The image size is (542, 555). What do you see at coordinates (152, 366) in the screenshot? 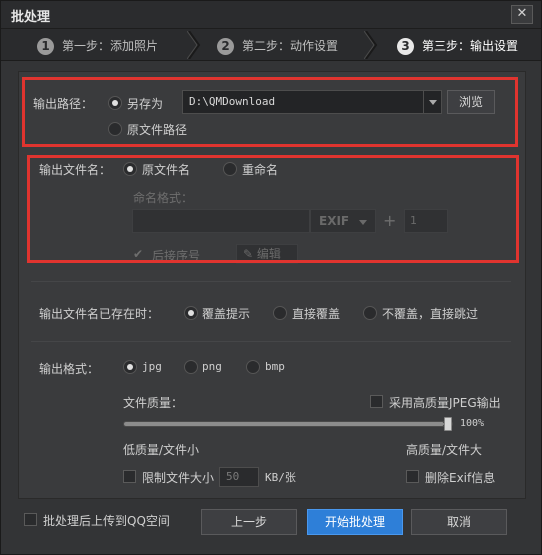
I see `jpg-label: jpg` at bounding box center [152, 366].